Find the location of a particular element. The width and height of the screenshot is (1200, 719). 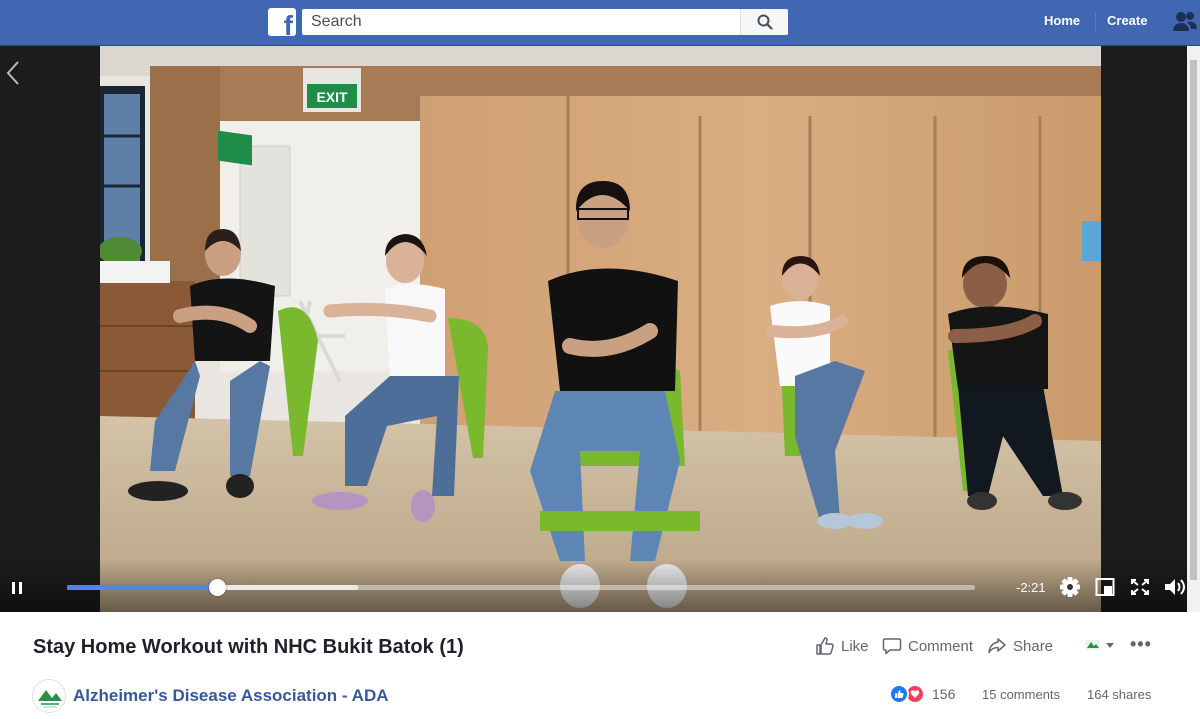

chevron-left-icon is located at coordinates (13, 73).